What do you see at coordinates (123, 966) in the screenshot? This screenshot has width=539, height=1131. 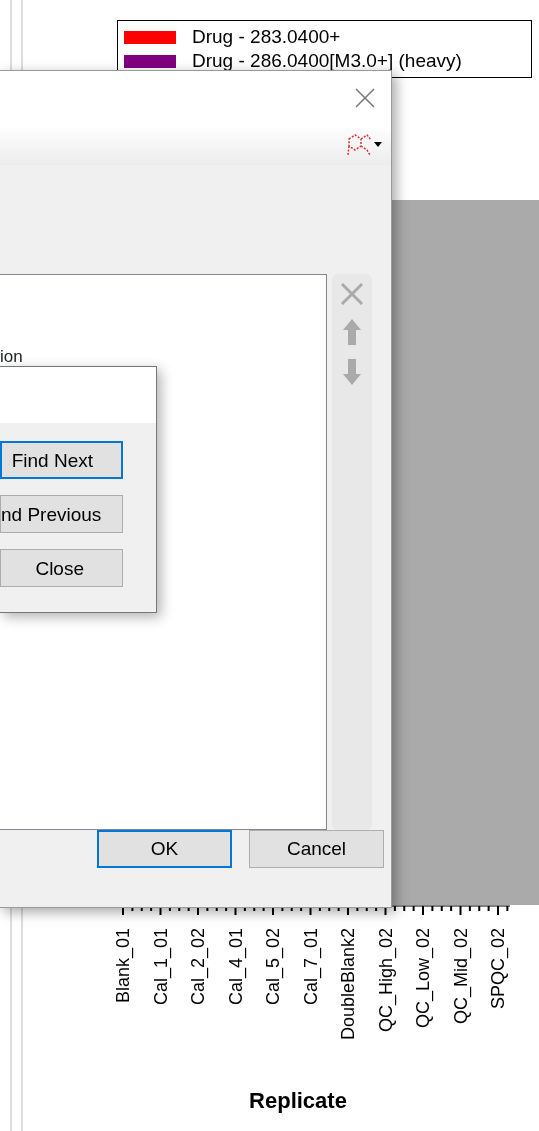 I see `axis-tick-label: Blank_01` at bounding box center [123, 966].